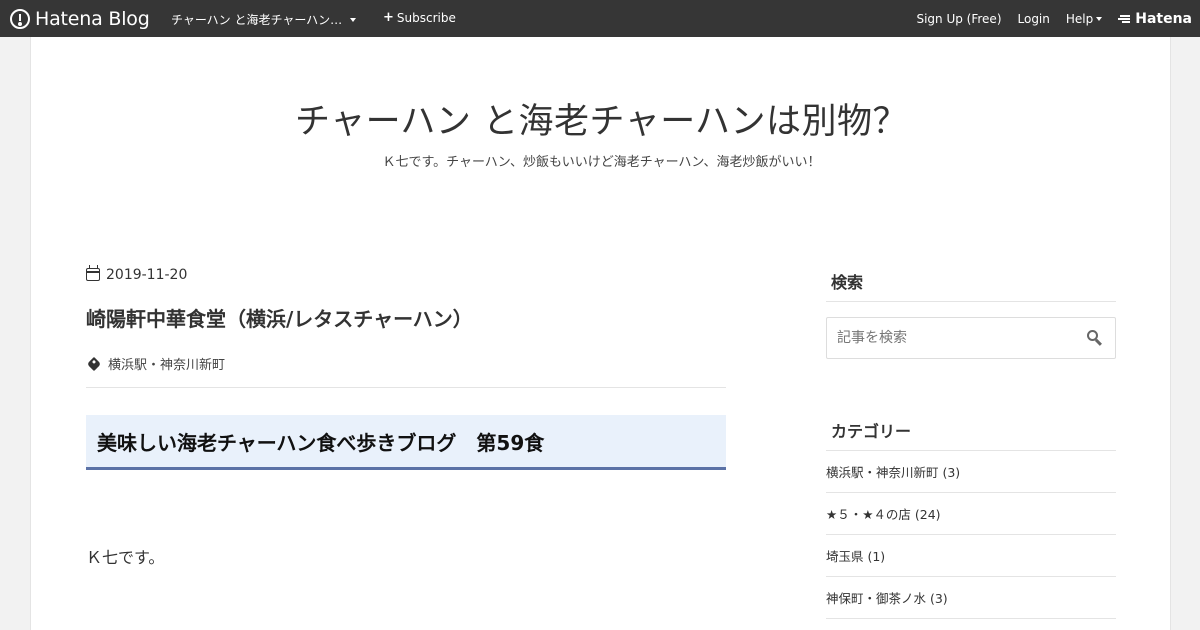 This screenshot has width=1200, height=630. Describe the element at coordinates (94, 363) in the screenshot. I see `tag-icon` at that location.